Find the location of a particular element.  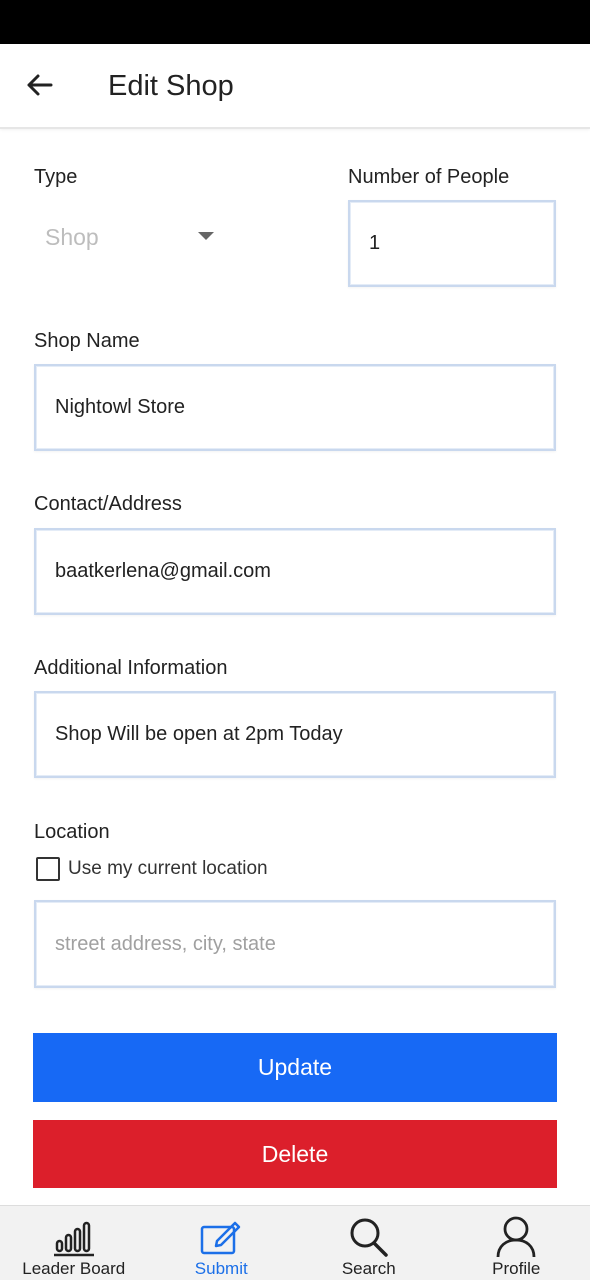

nav-item-leader-board: Leader Board is located at coordinates (74, 1243).